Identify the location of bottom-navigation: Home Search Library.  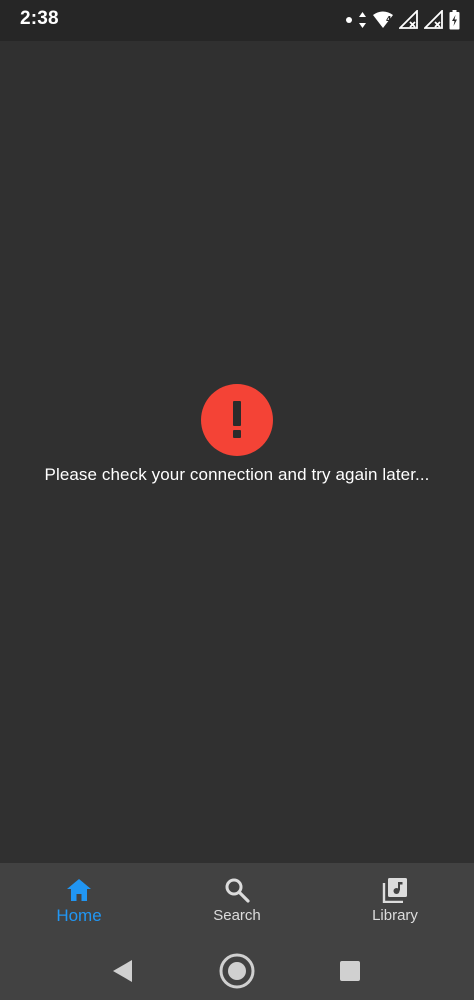
(237, 902).